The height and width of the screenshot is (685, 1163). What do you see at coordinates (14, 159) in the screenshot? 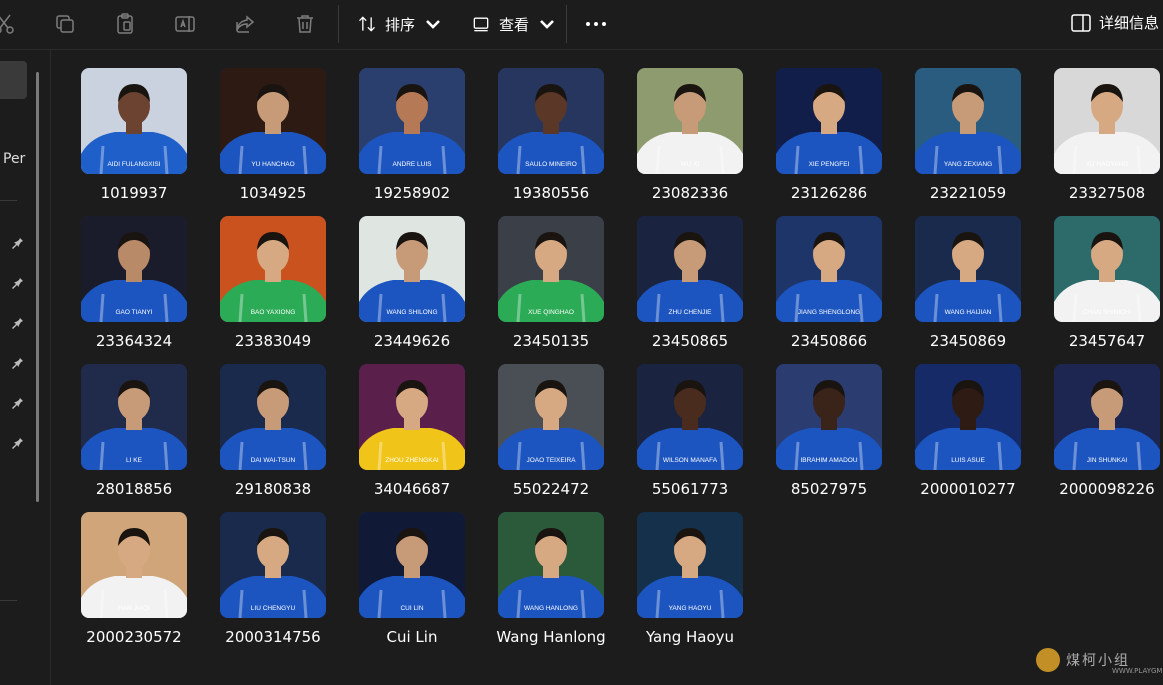
I see `nav-item-label: Per` at bounding box center [14, 159].